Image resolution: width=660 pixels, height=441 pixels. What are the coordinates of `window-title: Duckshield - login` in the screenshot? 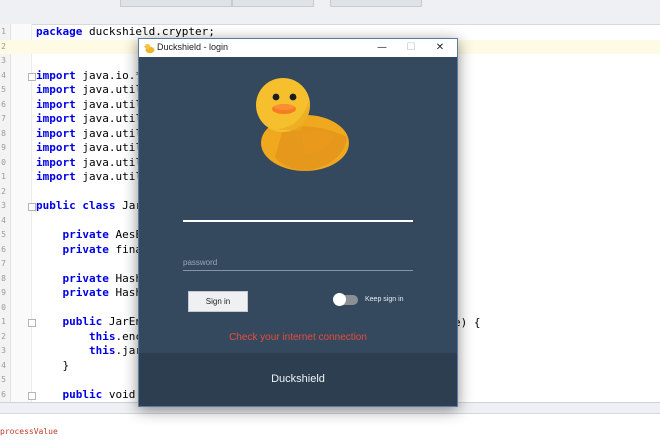 It's located at (193, 47).